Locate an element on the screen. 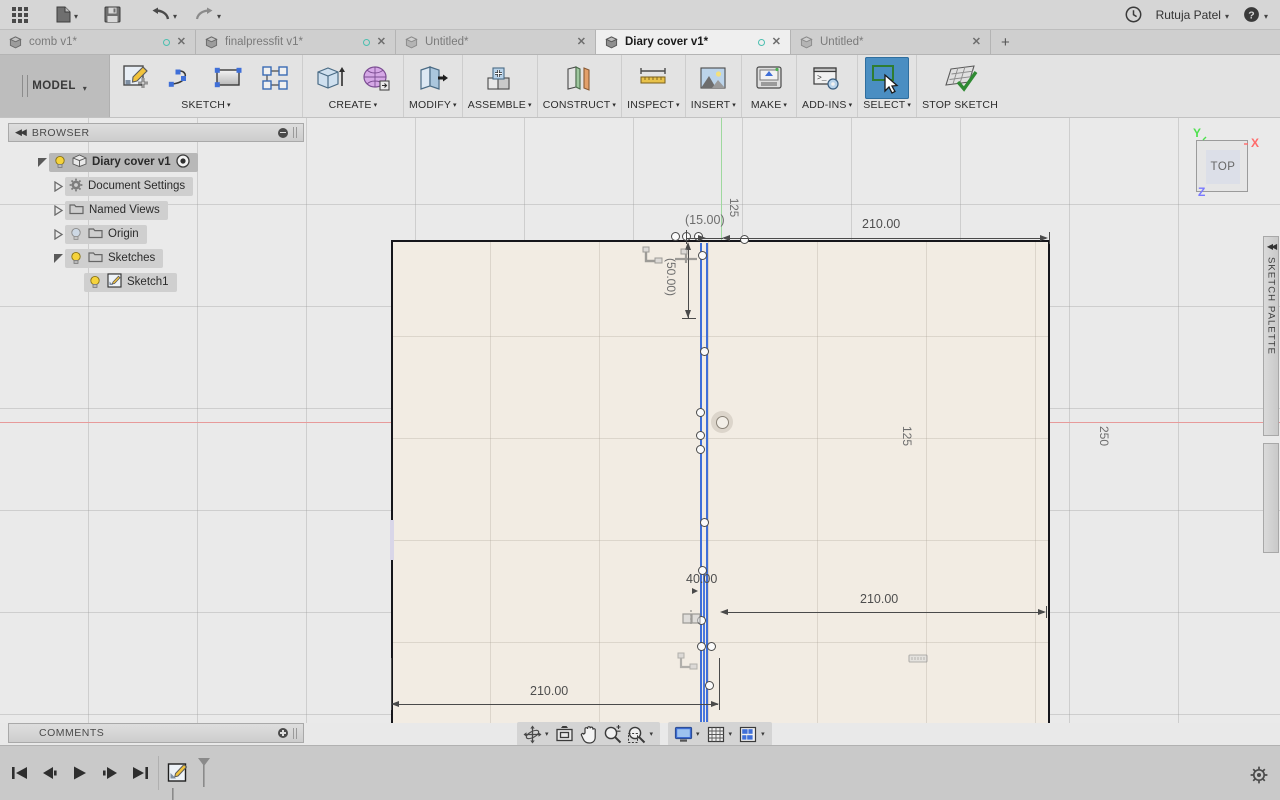 Image resolution: width=1280 pixels, height=800 pixels. constraint-icon-symmetry is located at coordinates (691, 620).